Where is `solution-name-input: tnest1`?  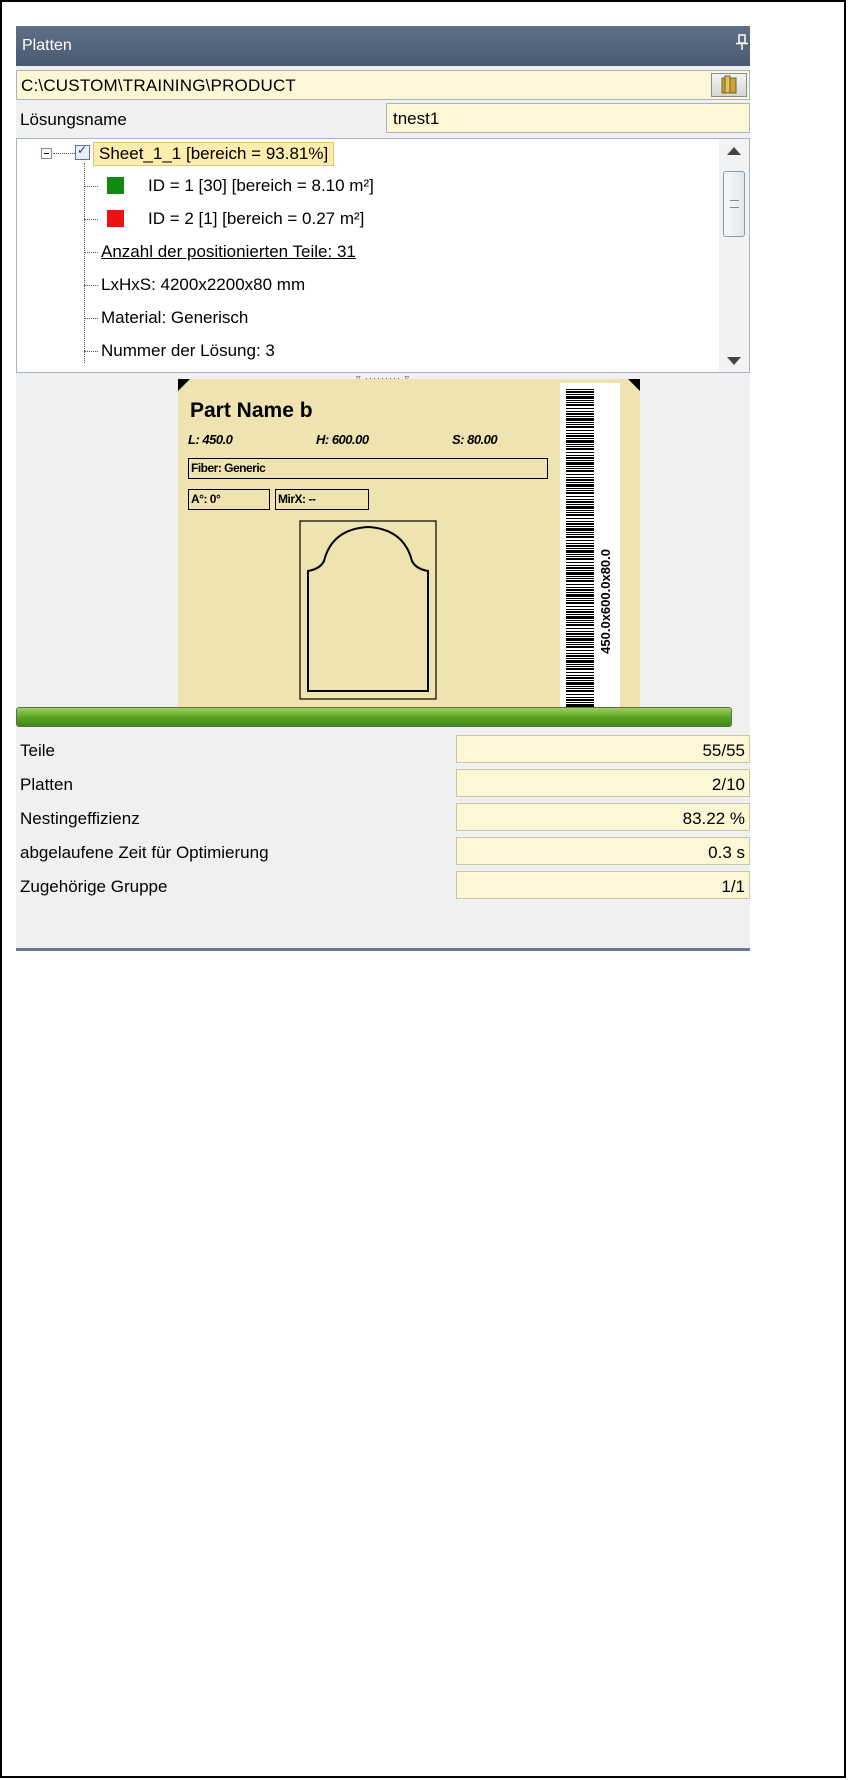
solution-name-input: tnest1 is located at coordinates (568, 118).